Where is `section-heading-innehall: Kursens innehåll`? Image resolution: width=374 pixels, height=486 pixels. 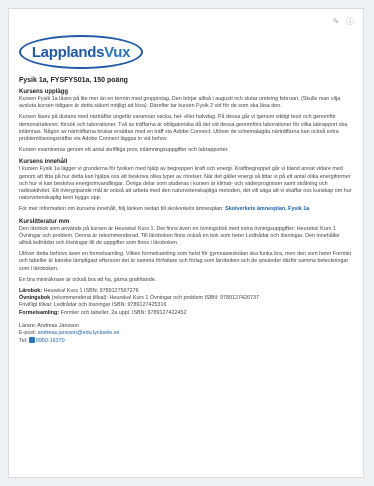
section-heading-innehall: Kursens innehåll is located at coordinates (43, 162).